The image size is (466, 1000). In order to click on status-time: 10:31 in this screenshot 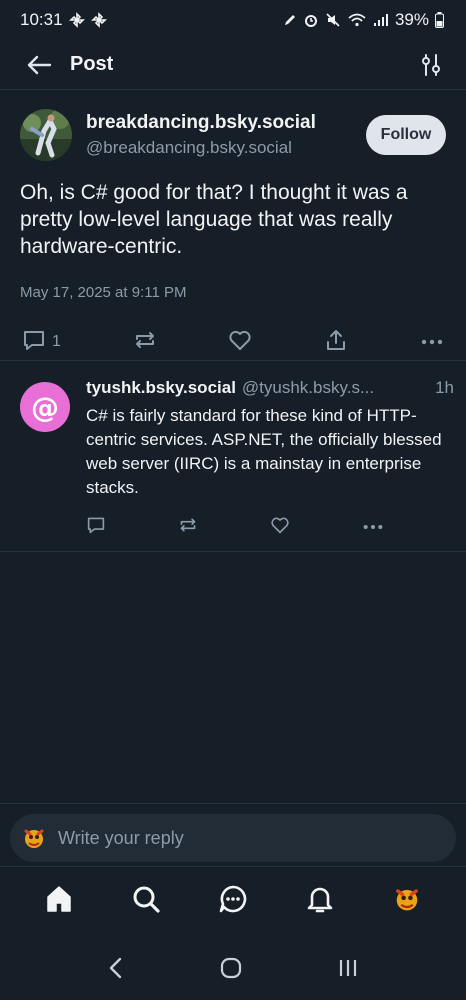, I will do `click(41, 19)`.